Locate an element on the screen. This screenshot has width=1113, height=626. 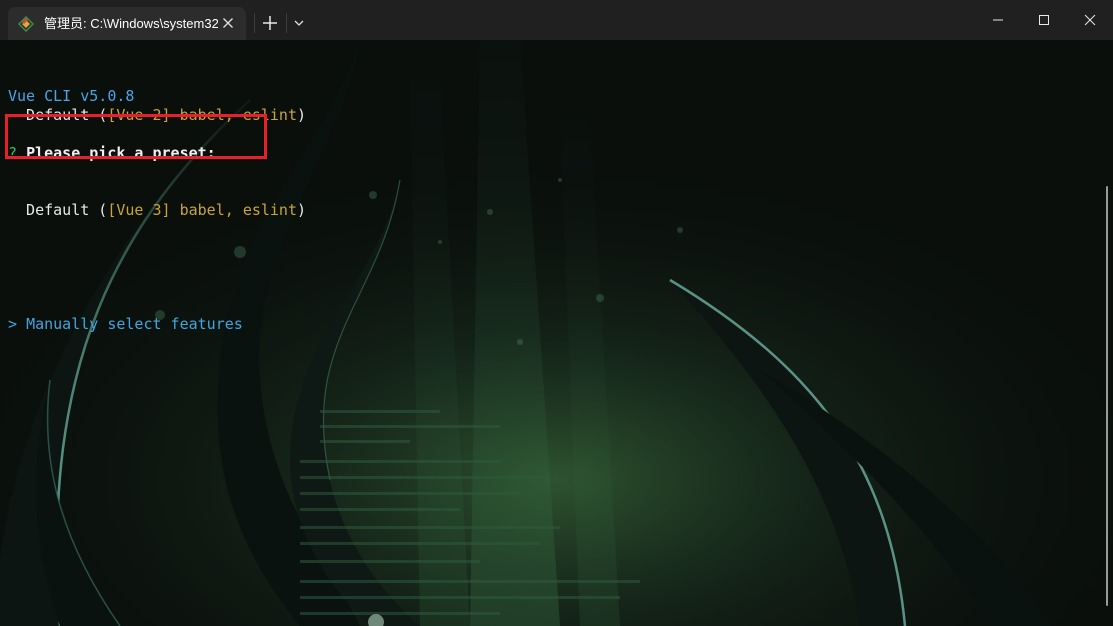
maximize-icon is located at coordinates (1044, 20).